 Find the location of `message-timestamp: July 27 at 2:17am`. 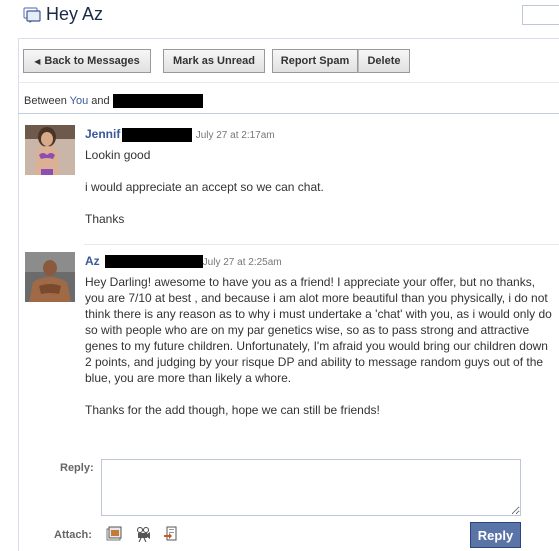

message-timestamp: July 27 at 2:17am is located at coordinates (235, 135).